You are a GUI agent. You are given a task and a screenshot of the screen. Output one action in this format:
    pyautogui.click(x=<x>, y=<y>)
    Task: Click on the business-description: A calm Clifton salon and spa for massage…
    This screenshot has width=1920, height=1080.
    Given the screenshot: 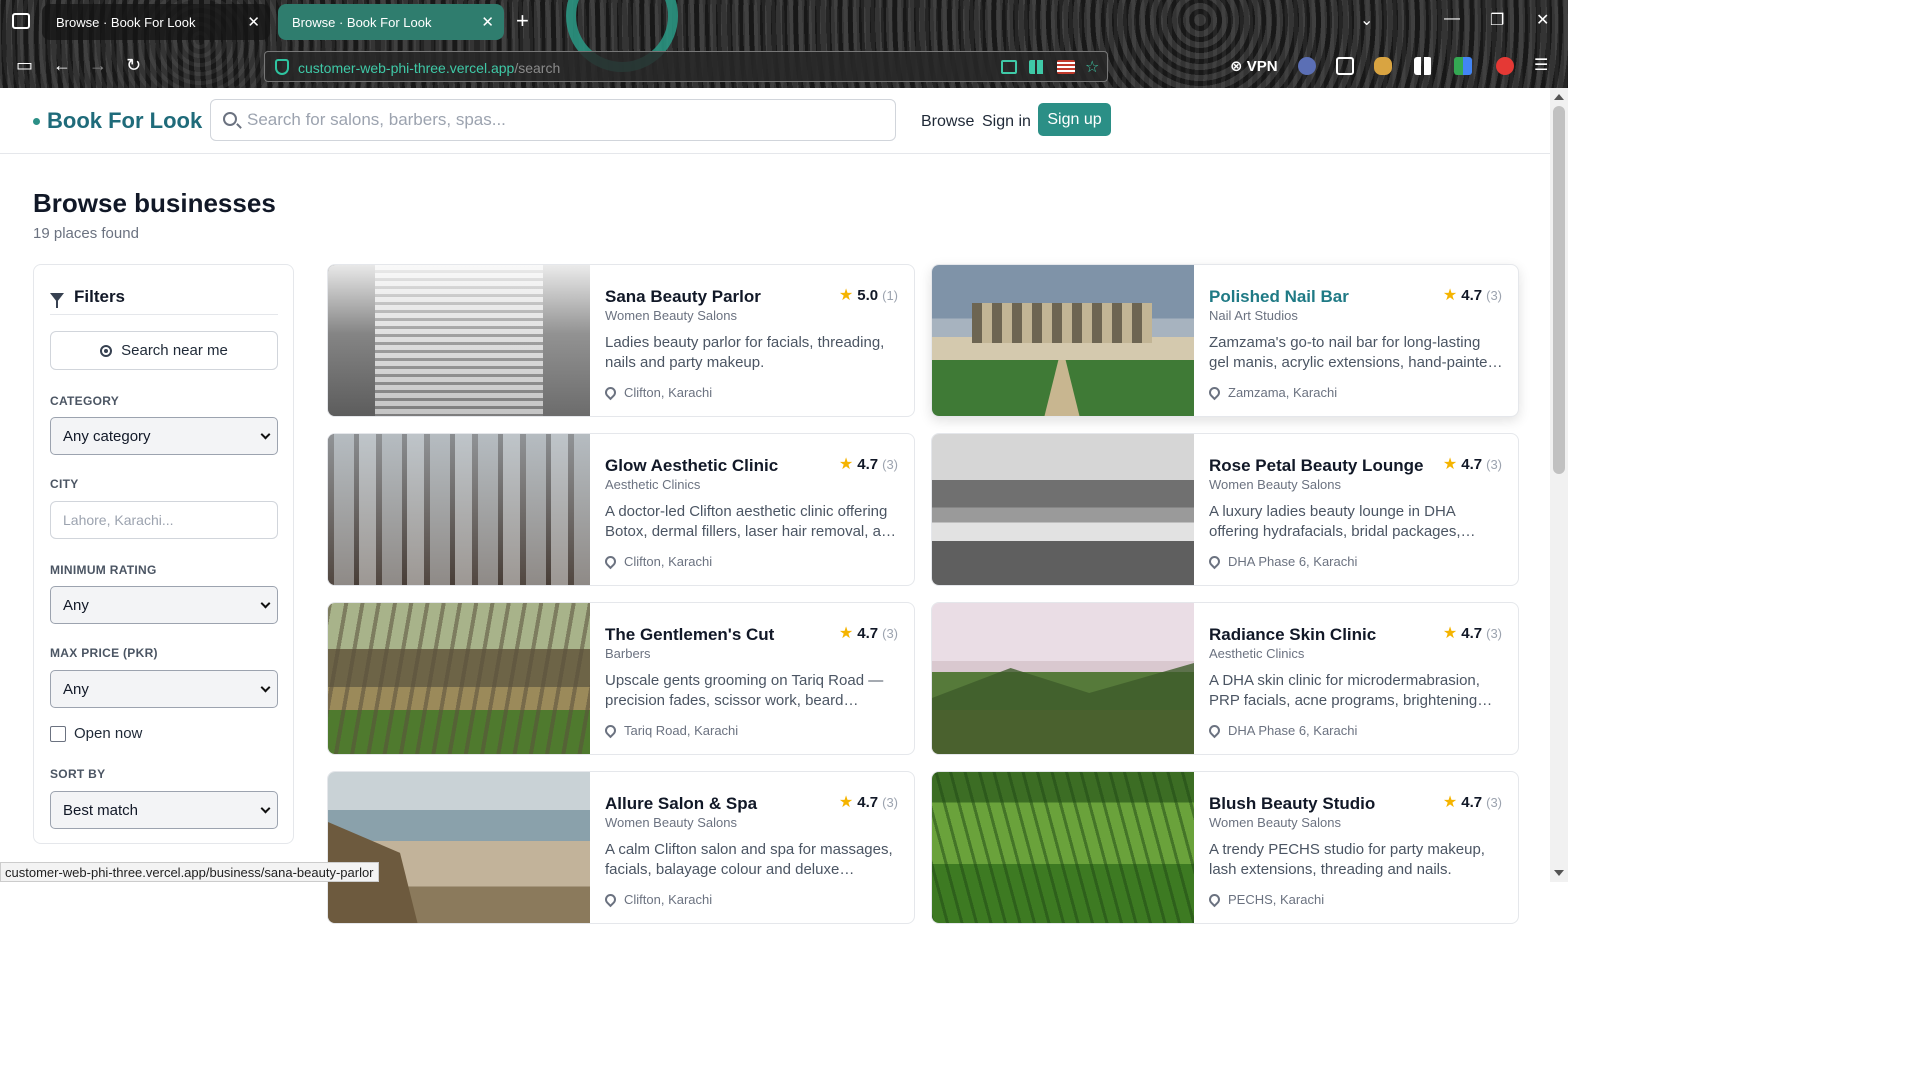 What is the action you would take?
    pyautogui.click(x=749, y=859)
    